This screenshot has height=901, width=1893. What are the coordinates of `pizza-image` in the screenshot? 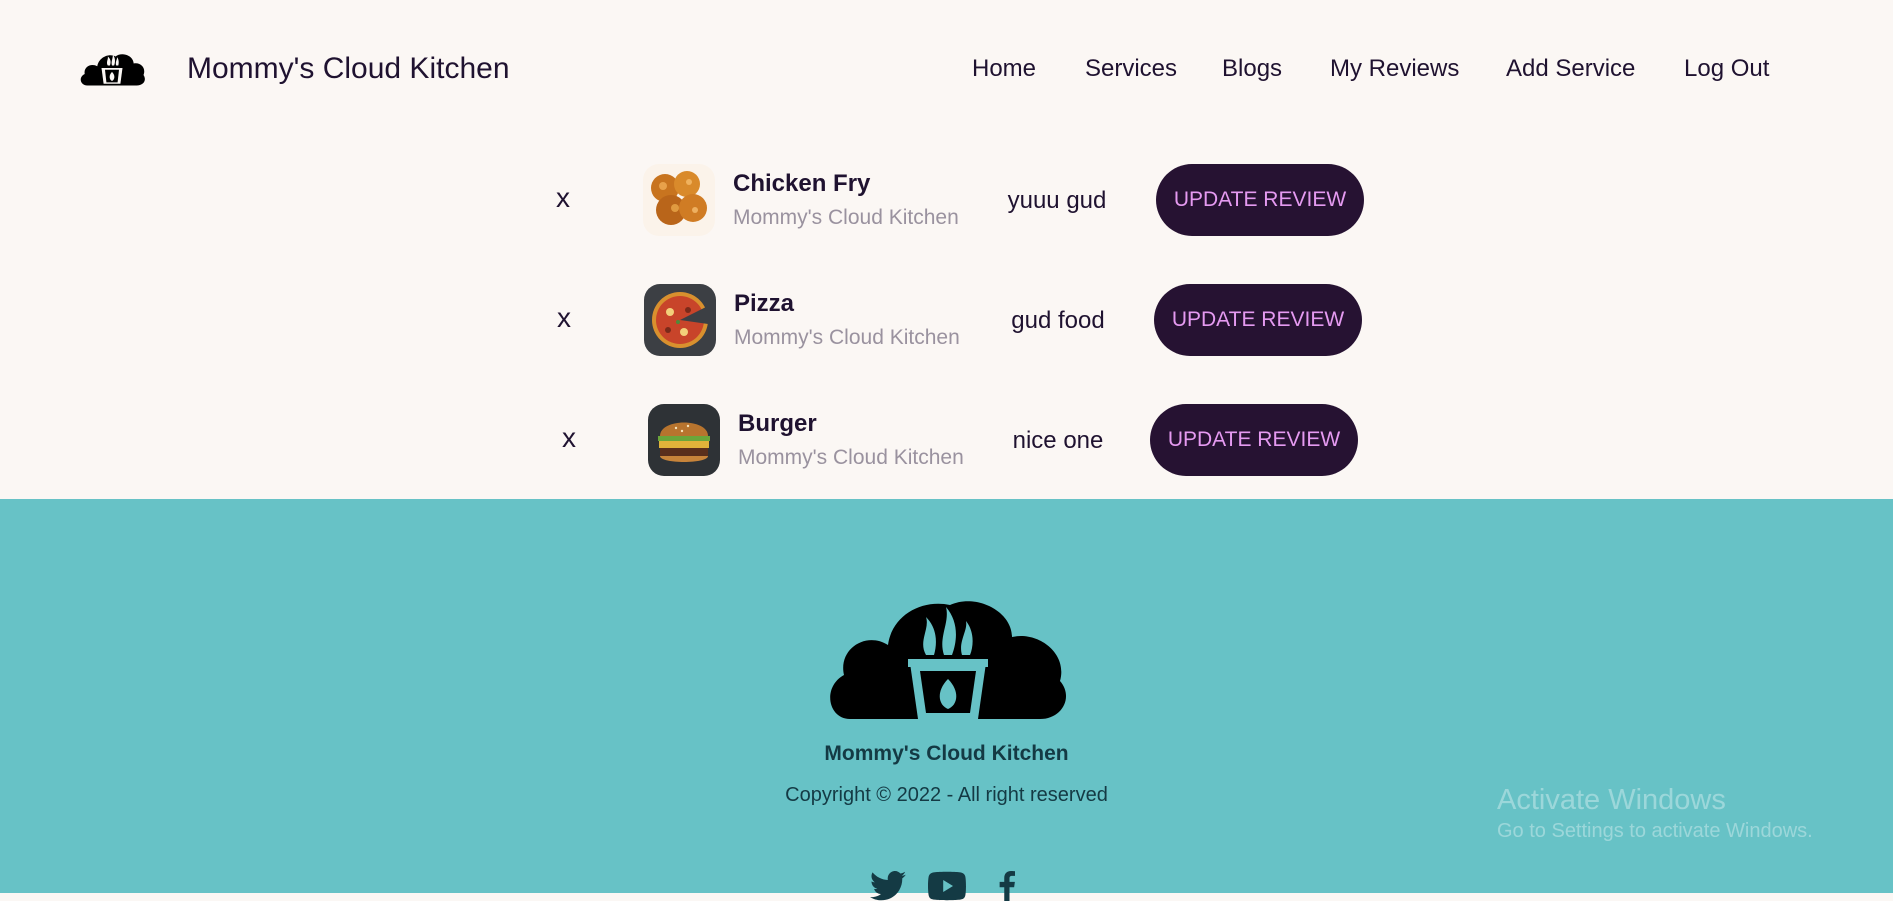 It's located at (680, 320).